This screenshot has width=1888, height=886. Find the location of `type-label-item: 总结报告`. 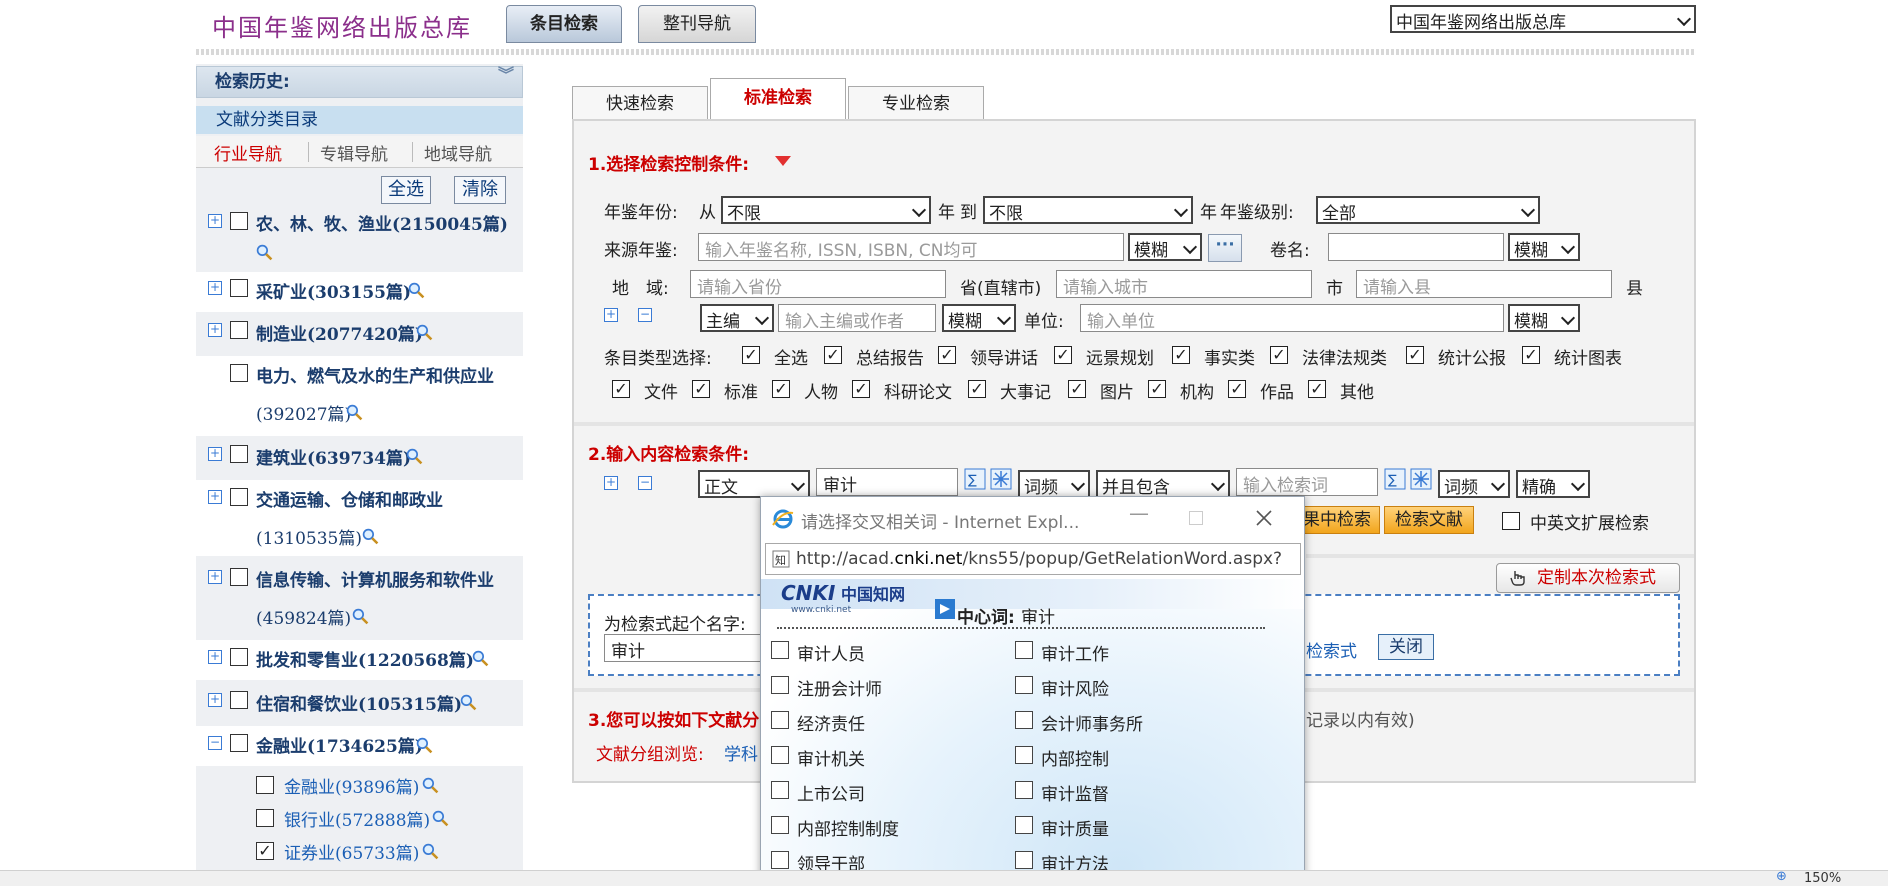

type-label-item: 总结报告 is located at coordinates (890, 356).